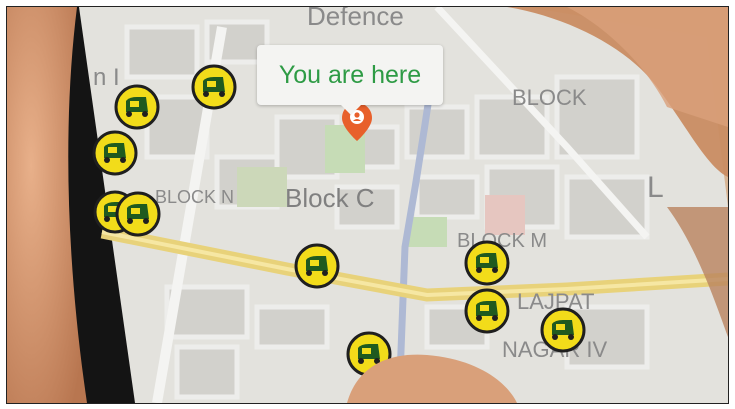  What do you see at coordinates (106, 77) in the screenshot?
I see `label-n-left: n I` at bounding box center [106, 77].